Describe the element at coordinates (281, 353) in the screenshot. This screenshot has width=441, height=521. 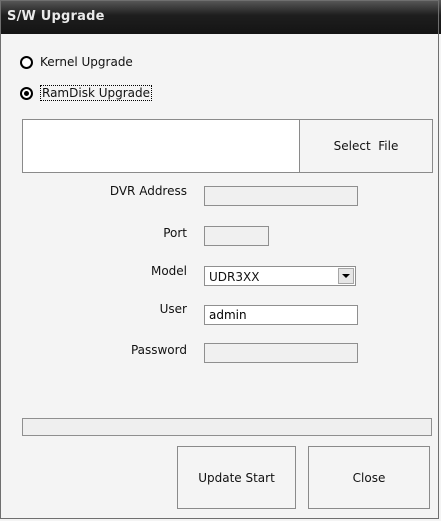
I see `password-input` at that location.